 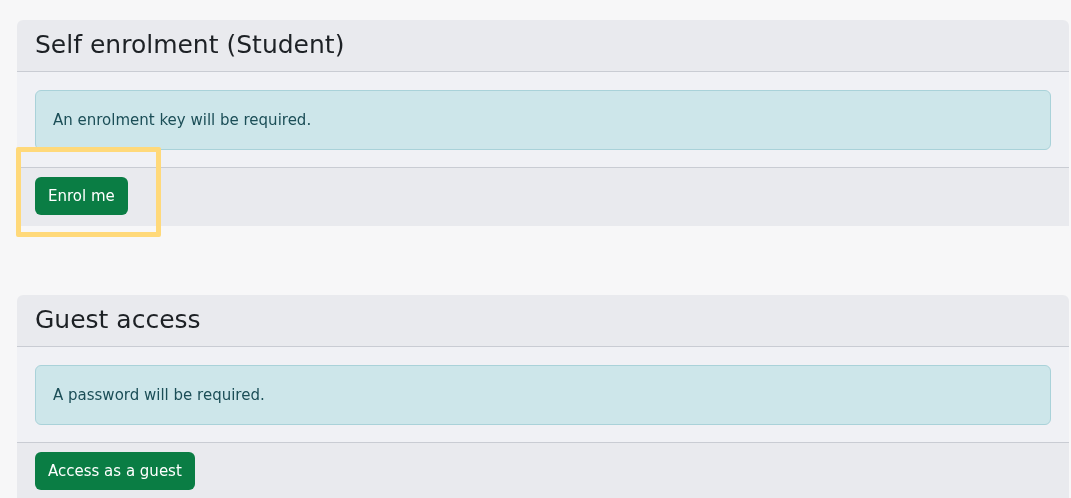 I want to click on info-alert: An enrolment key will be required., so click(x=543, y=120).